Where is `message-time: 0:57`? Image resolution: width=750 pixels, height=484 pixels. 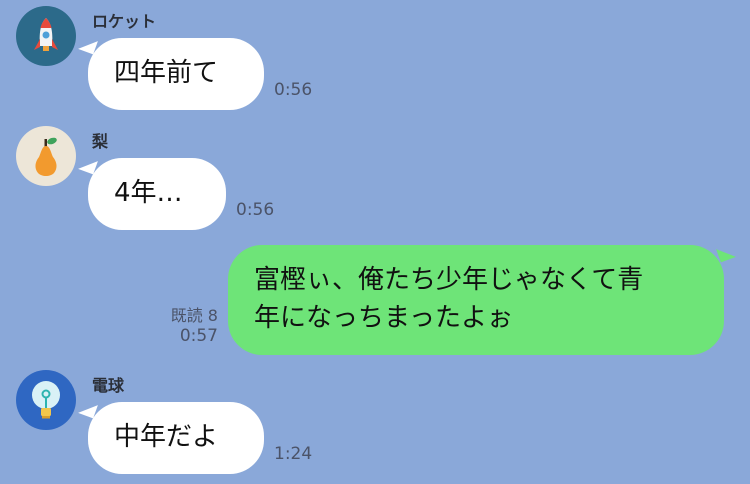
message-time: 0:57 is located at coordinates (198, 336).